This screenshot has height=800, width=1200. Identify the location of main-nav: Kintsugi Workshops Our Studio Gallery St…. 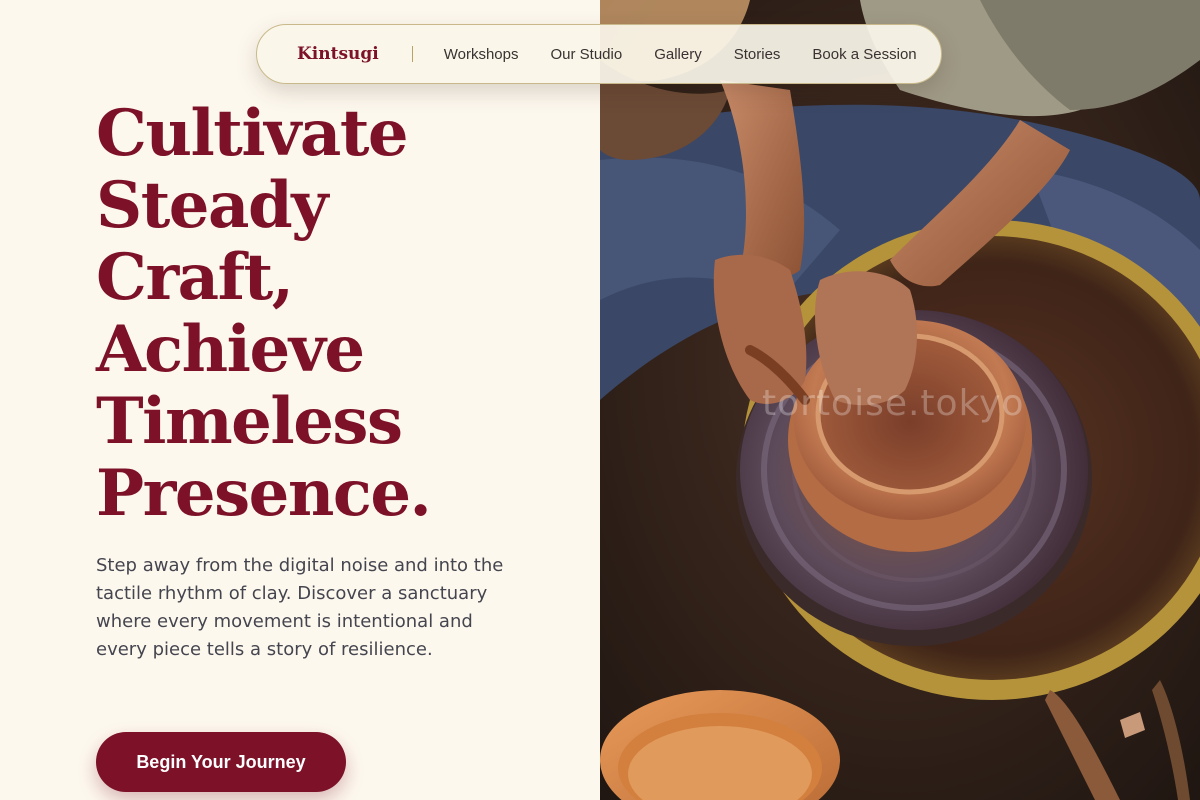
(599, 54).